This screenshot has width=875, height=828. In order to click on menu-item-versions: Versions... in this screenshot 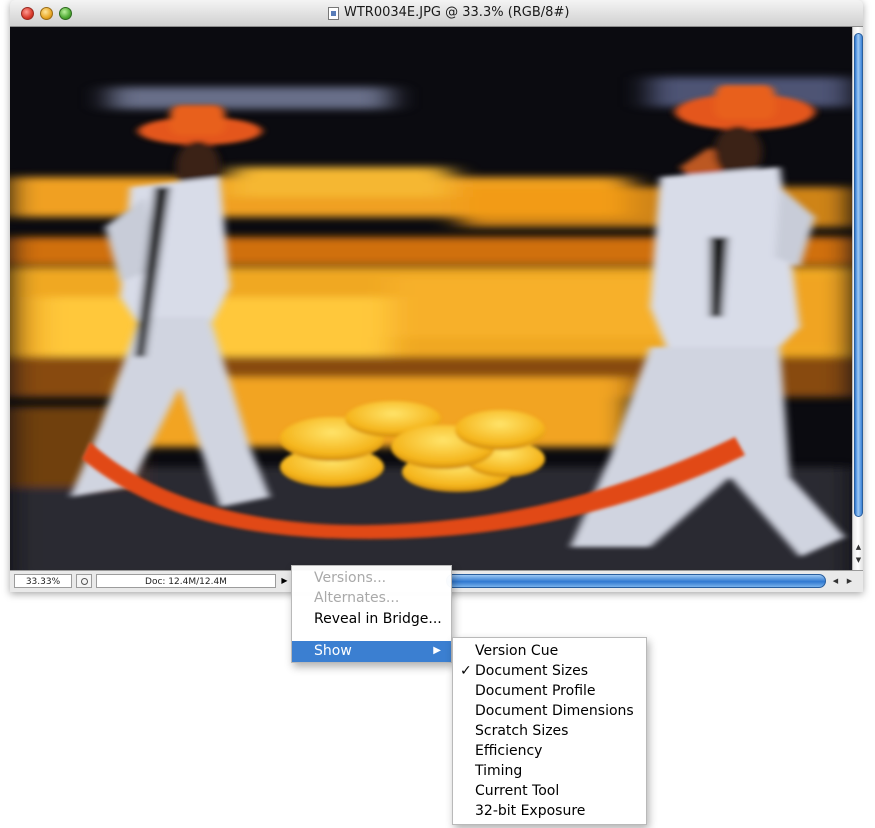, I will do `click(350, 578)`.